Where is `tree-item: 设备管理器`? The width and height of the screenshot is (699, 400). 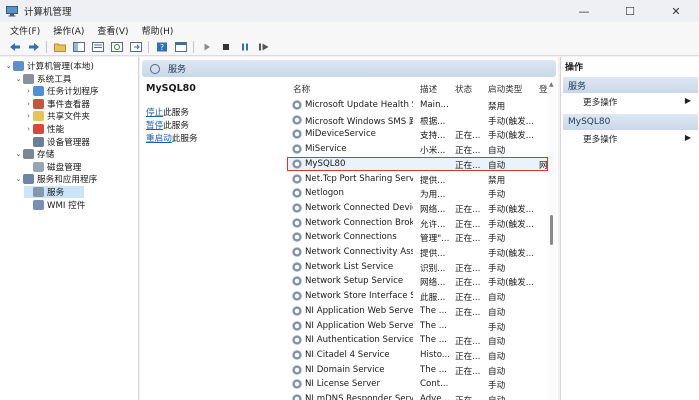 tree-item: 设备管理器 is located at coordinates (57, 142).